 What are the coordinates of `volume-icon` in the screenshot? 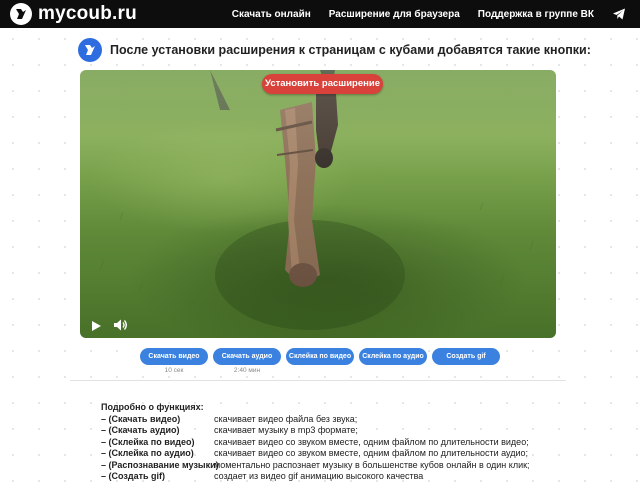 It's located at (120, 325).